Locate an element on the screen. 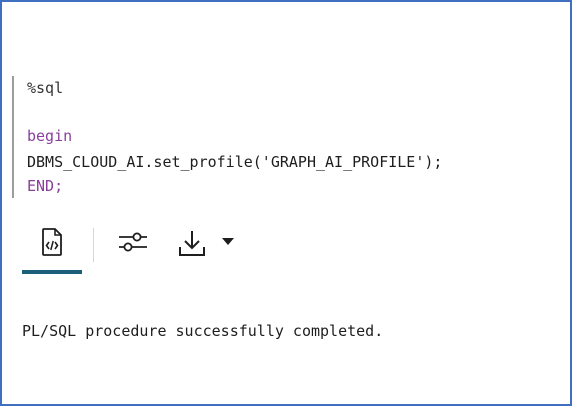  paragraph-toolbar is located at coordinates (142, 250).